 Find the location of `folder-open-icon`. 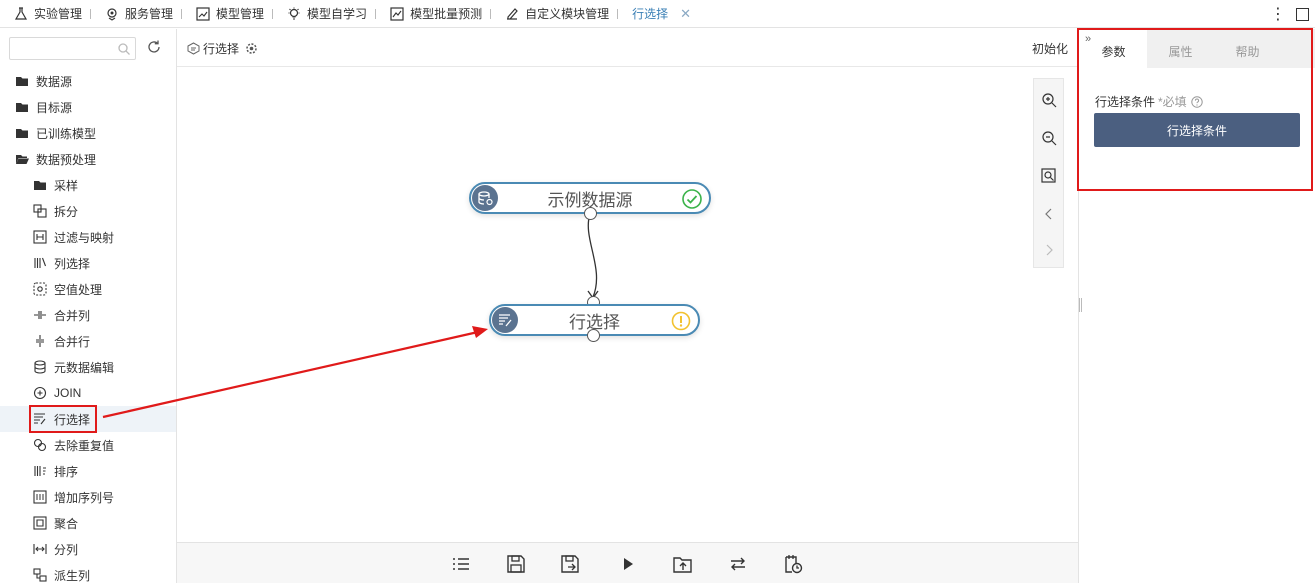

folder-open-icon is located at coordinates (22, 159).